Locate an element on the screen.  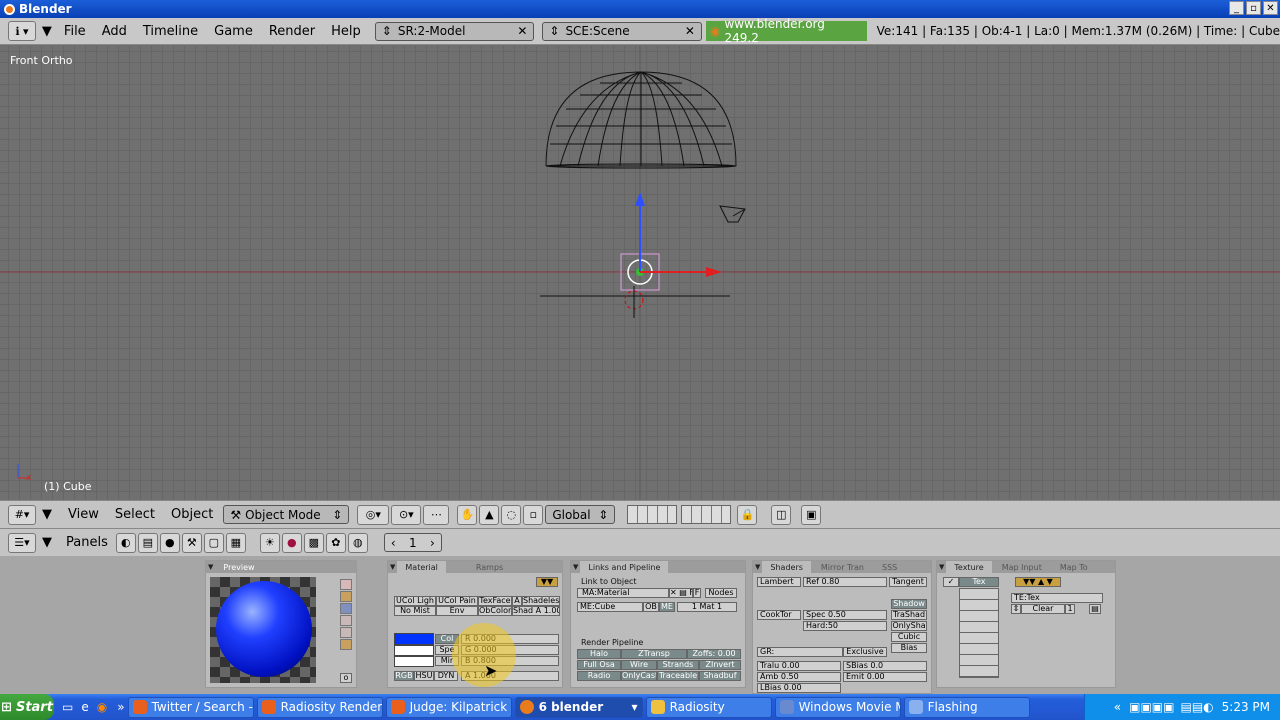
preview-tab: Preview is located at coordinates (239, 567).